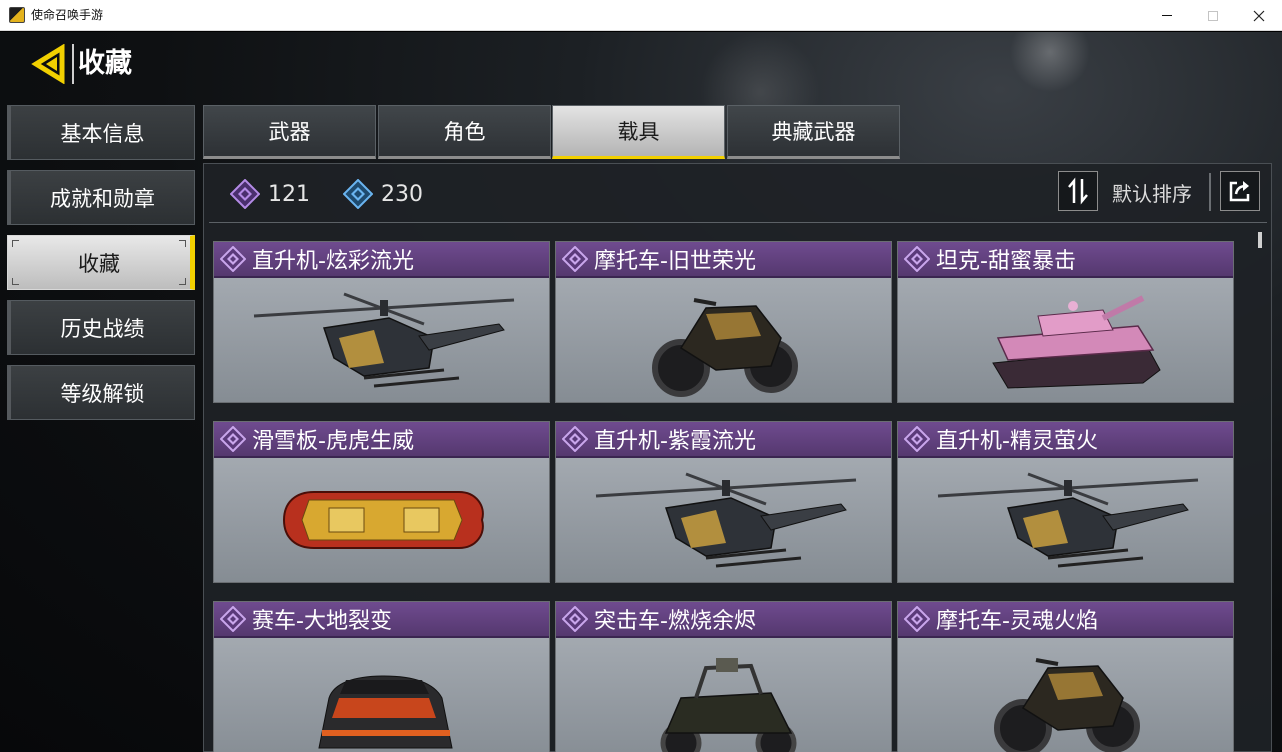 Image resolution: width=1282 pixels, height=752 pixels. I want to click on tab-label: 武器, so click(289, 132).